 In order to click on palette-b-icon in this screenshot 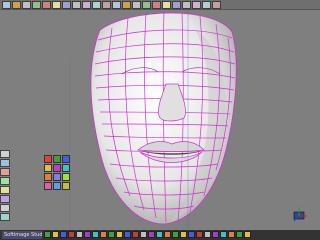, I will do `click(57, 159)`.